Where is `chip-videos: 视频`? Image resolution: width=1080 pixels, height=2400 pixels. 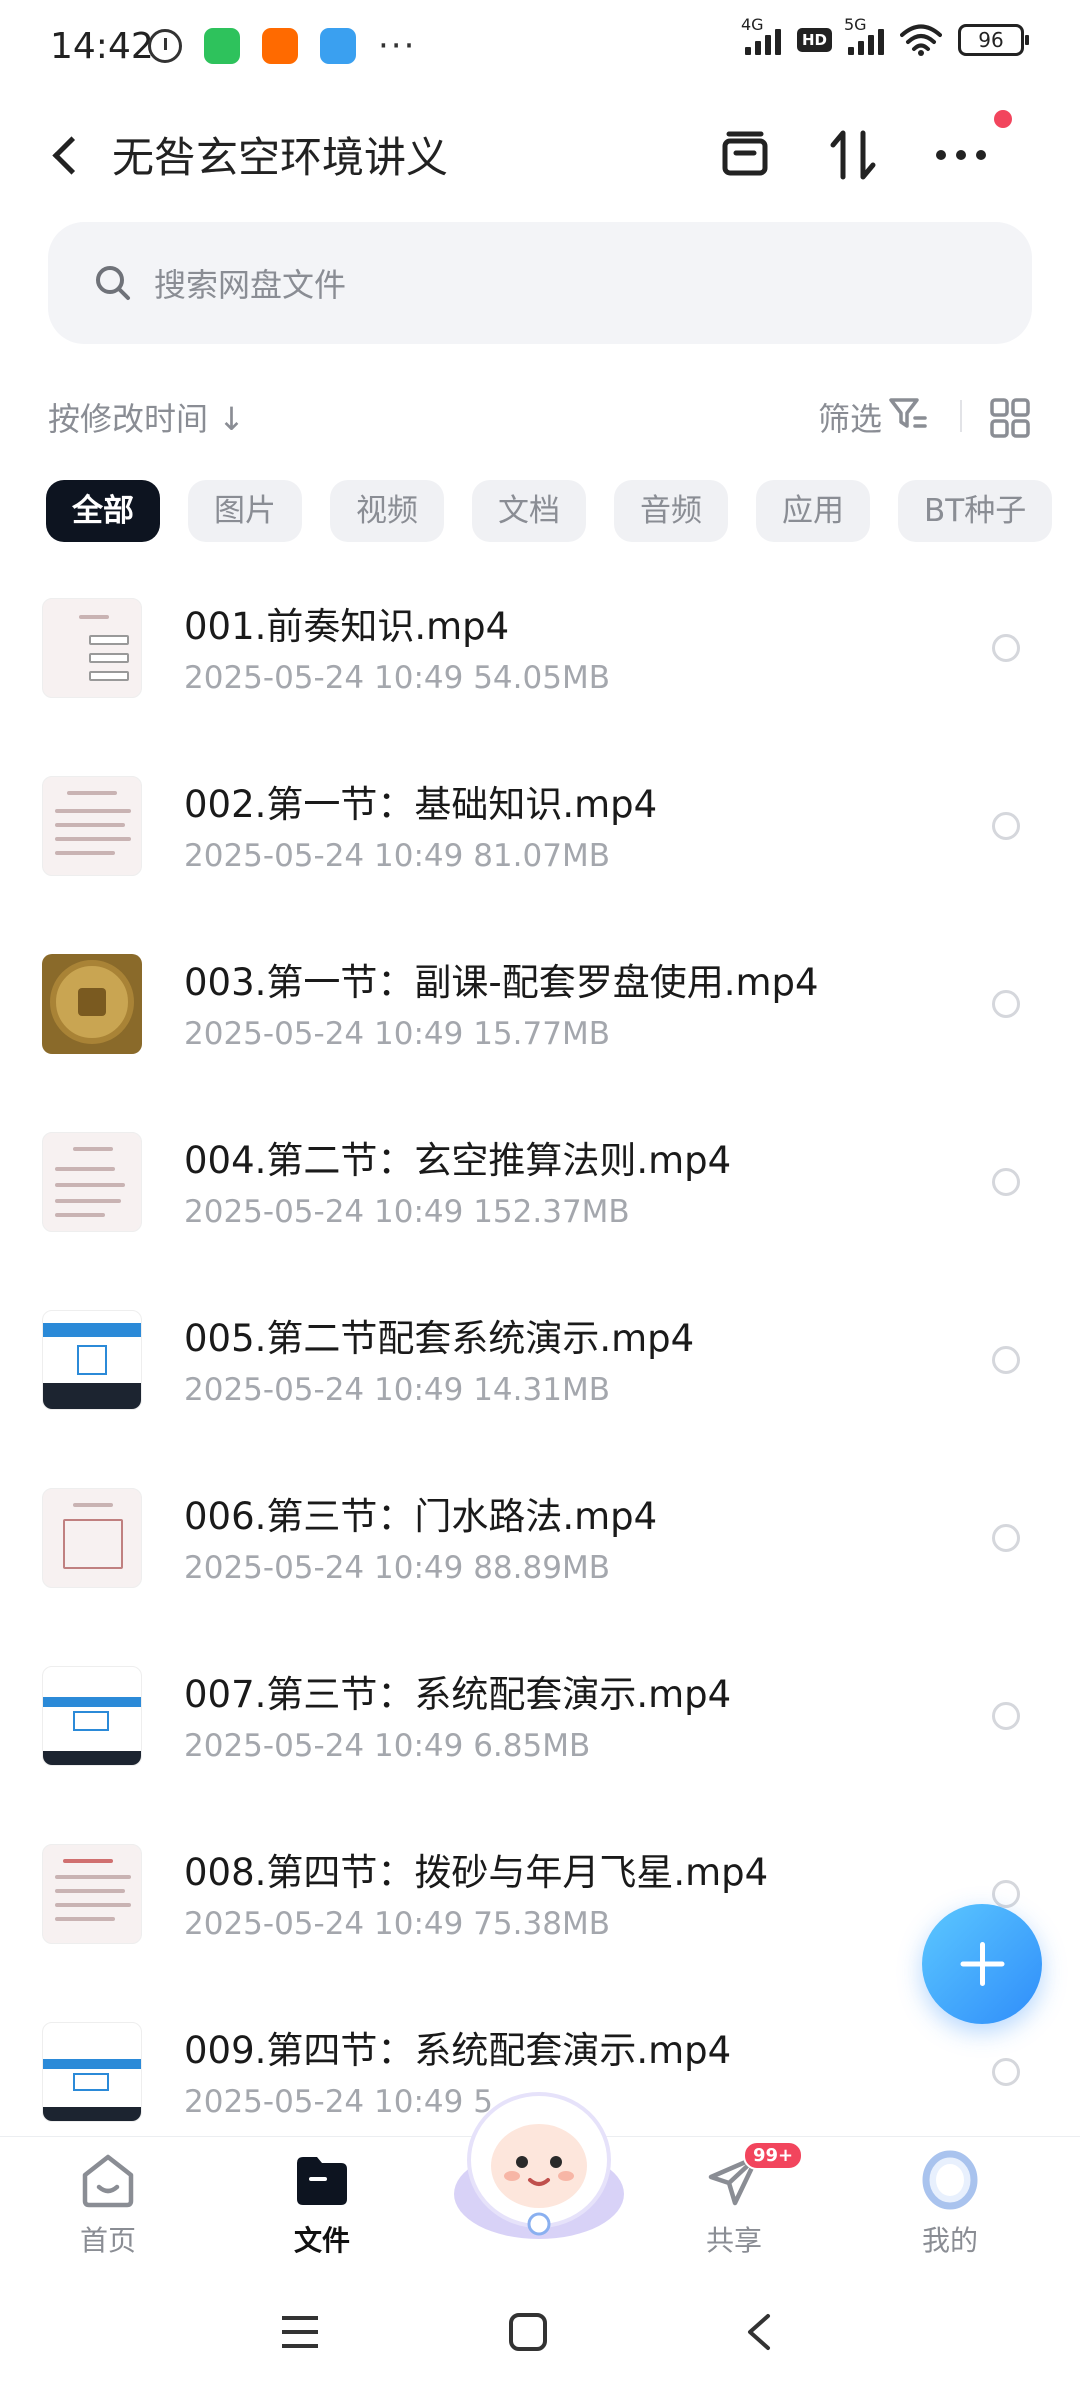
chip-videos: 视频 is located at coordinates (387, 511).